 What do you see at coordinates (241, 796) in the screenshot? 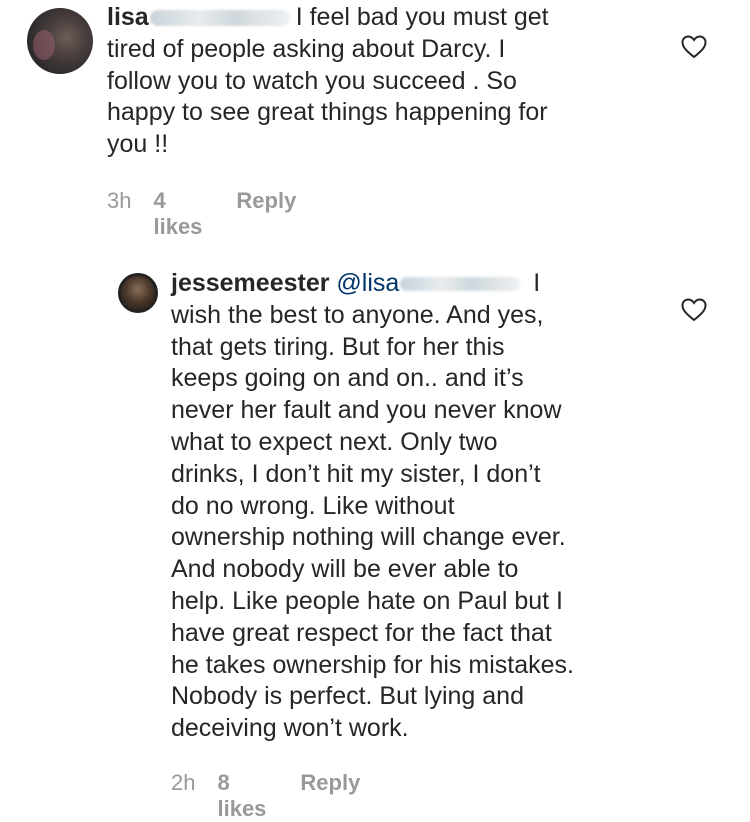
I see `likes-count: 8 likes` at bounding box center [241, 796].